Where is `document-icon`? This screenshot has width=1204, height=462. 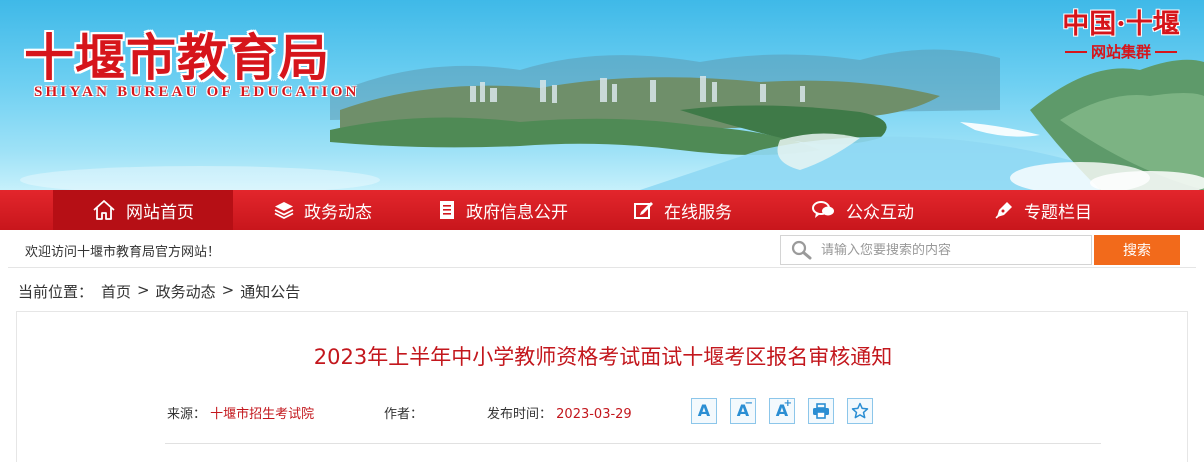
document-icon is located at coordinates (447, 210).